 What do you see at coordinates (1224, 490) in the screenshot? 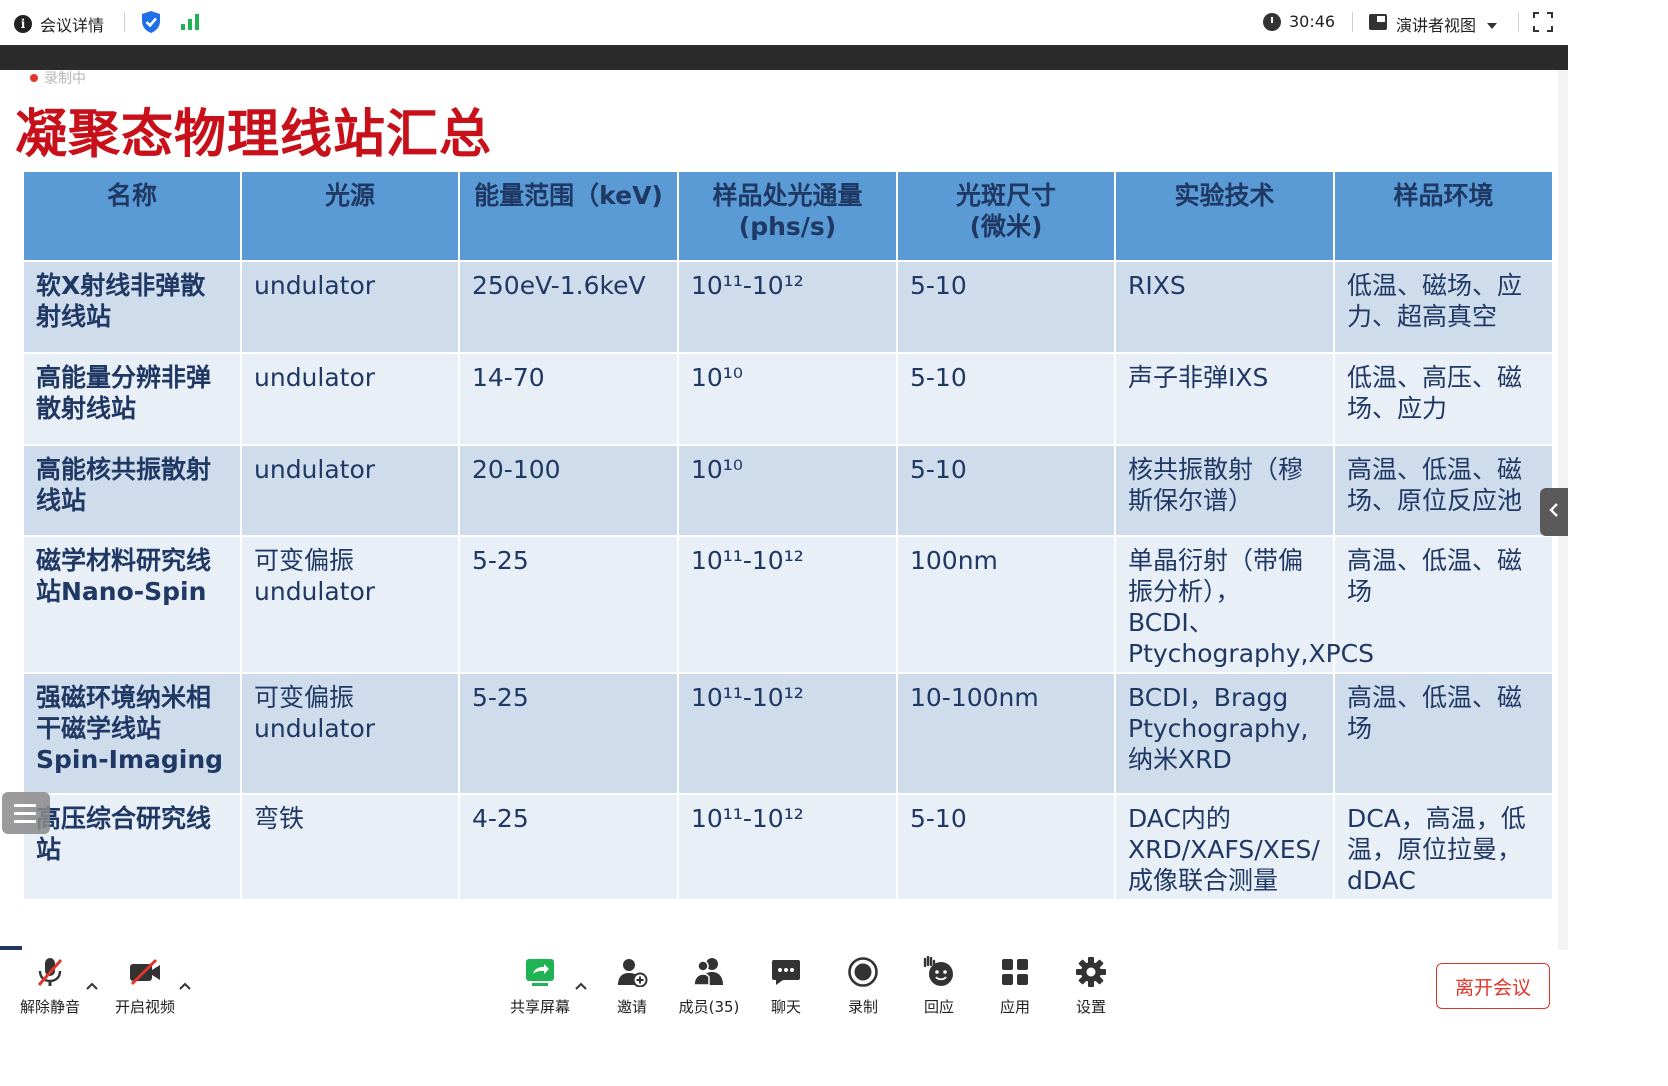
I see `technique-cell: 核共振散射（穆斯保尔谱）` at bounding box center [1224, 490].